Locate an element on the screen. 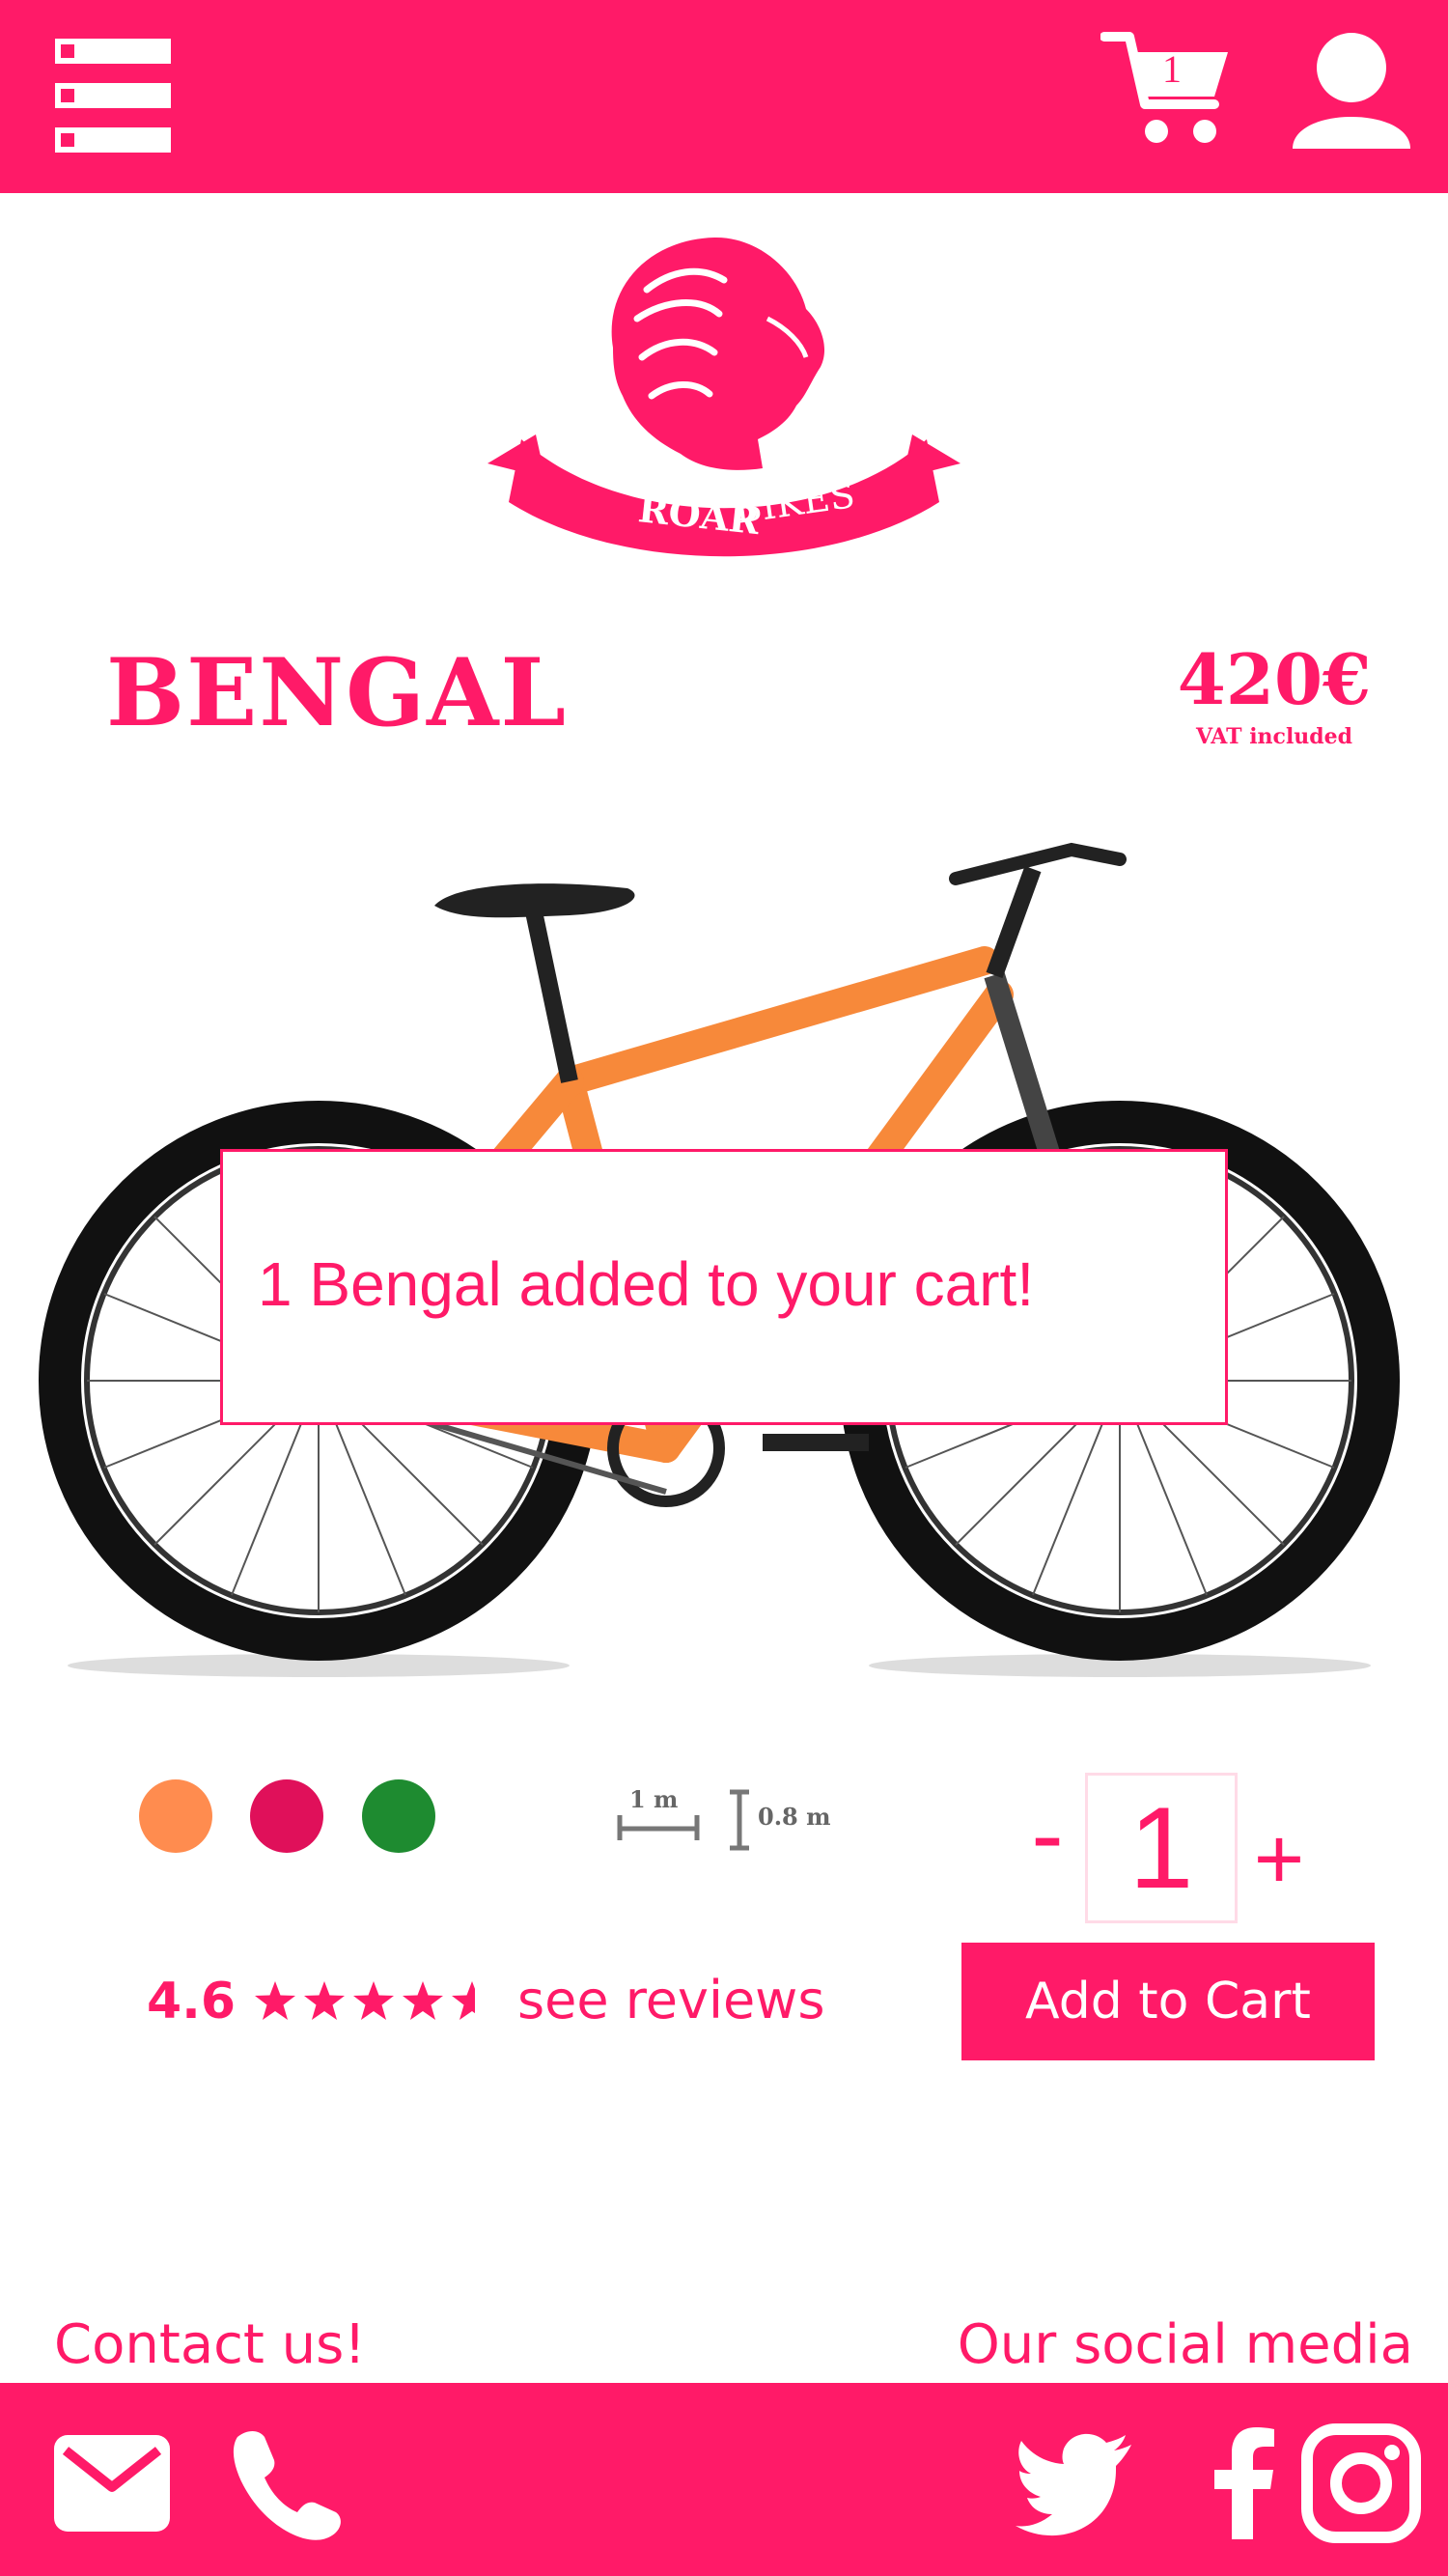 Image resolution: width=1448 pixels, height=2576 pixels. dimensions-indicator: 1 m 0.8 m is located at coordinates (729, 1811).